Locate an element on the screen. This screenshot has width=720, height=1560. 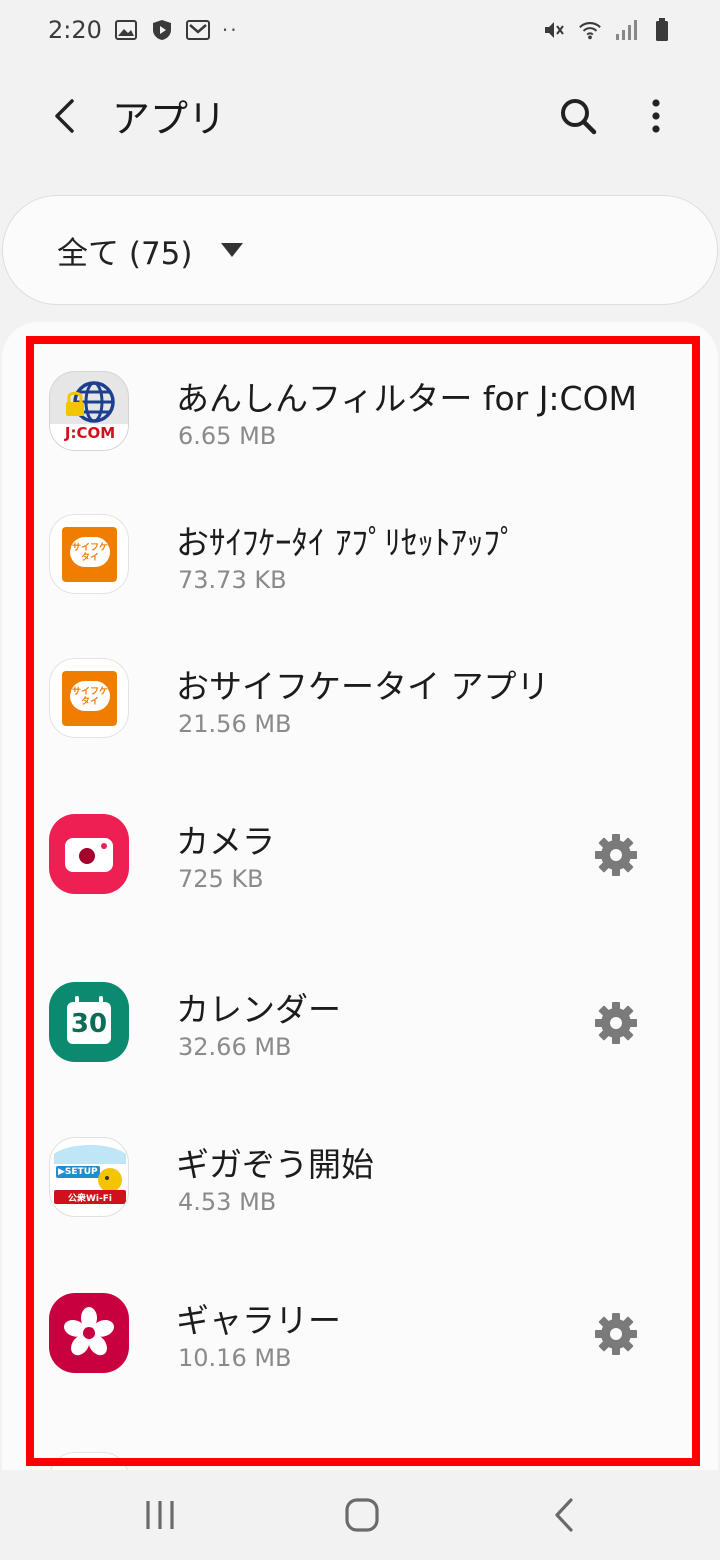
app-name: カレンダー is located at coordinates (258, 1009).